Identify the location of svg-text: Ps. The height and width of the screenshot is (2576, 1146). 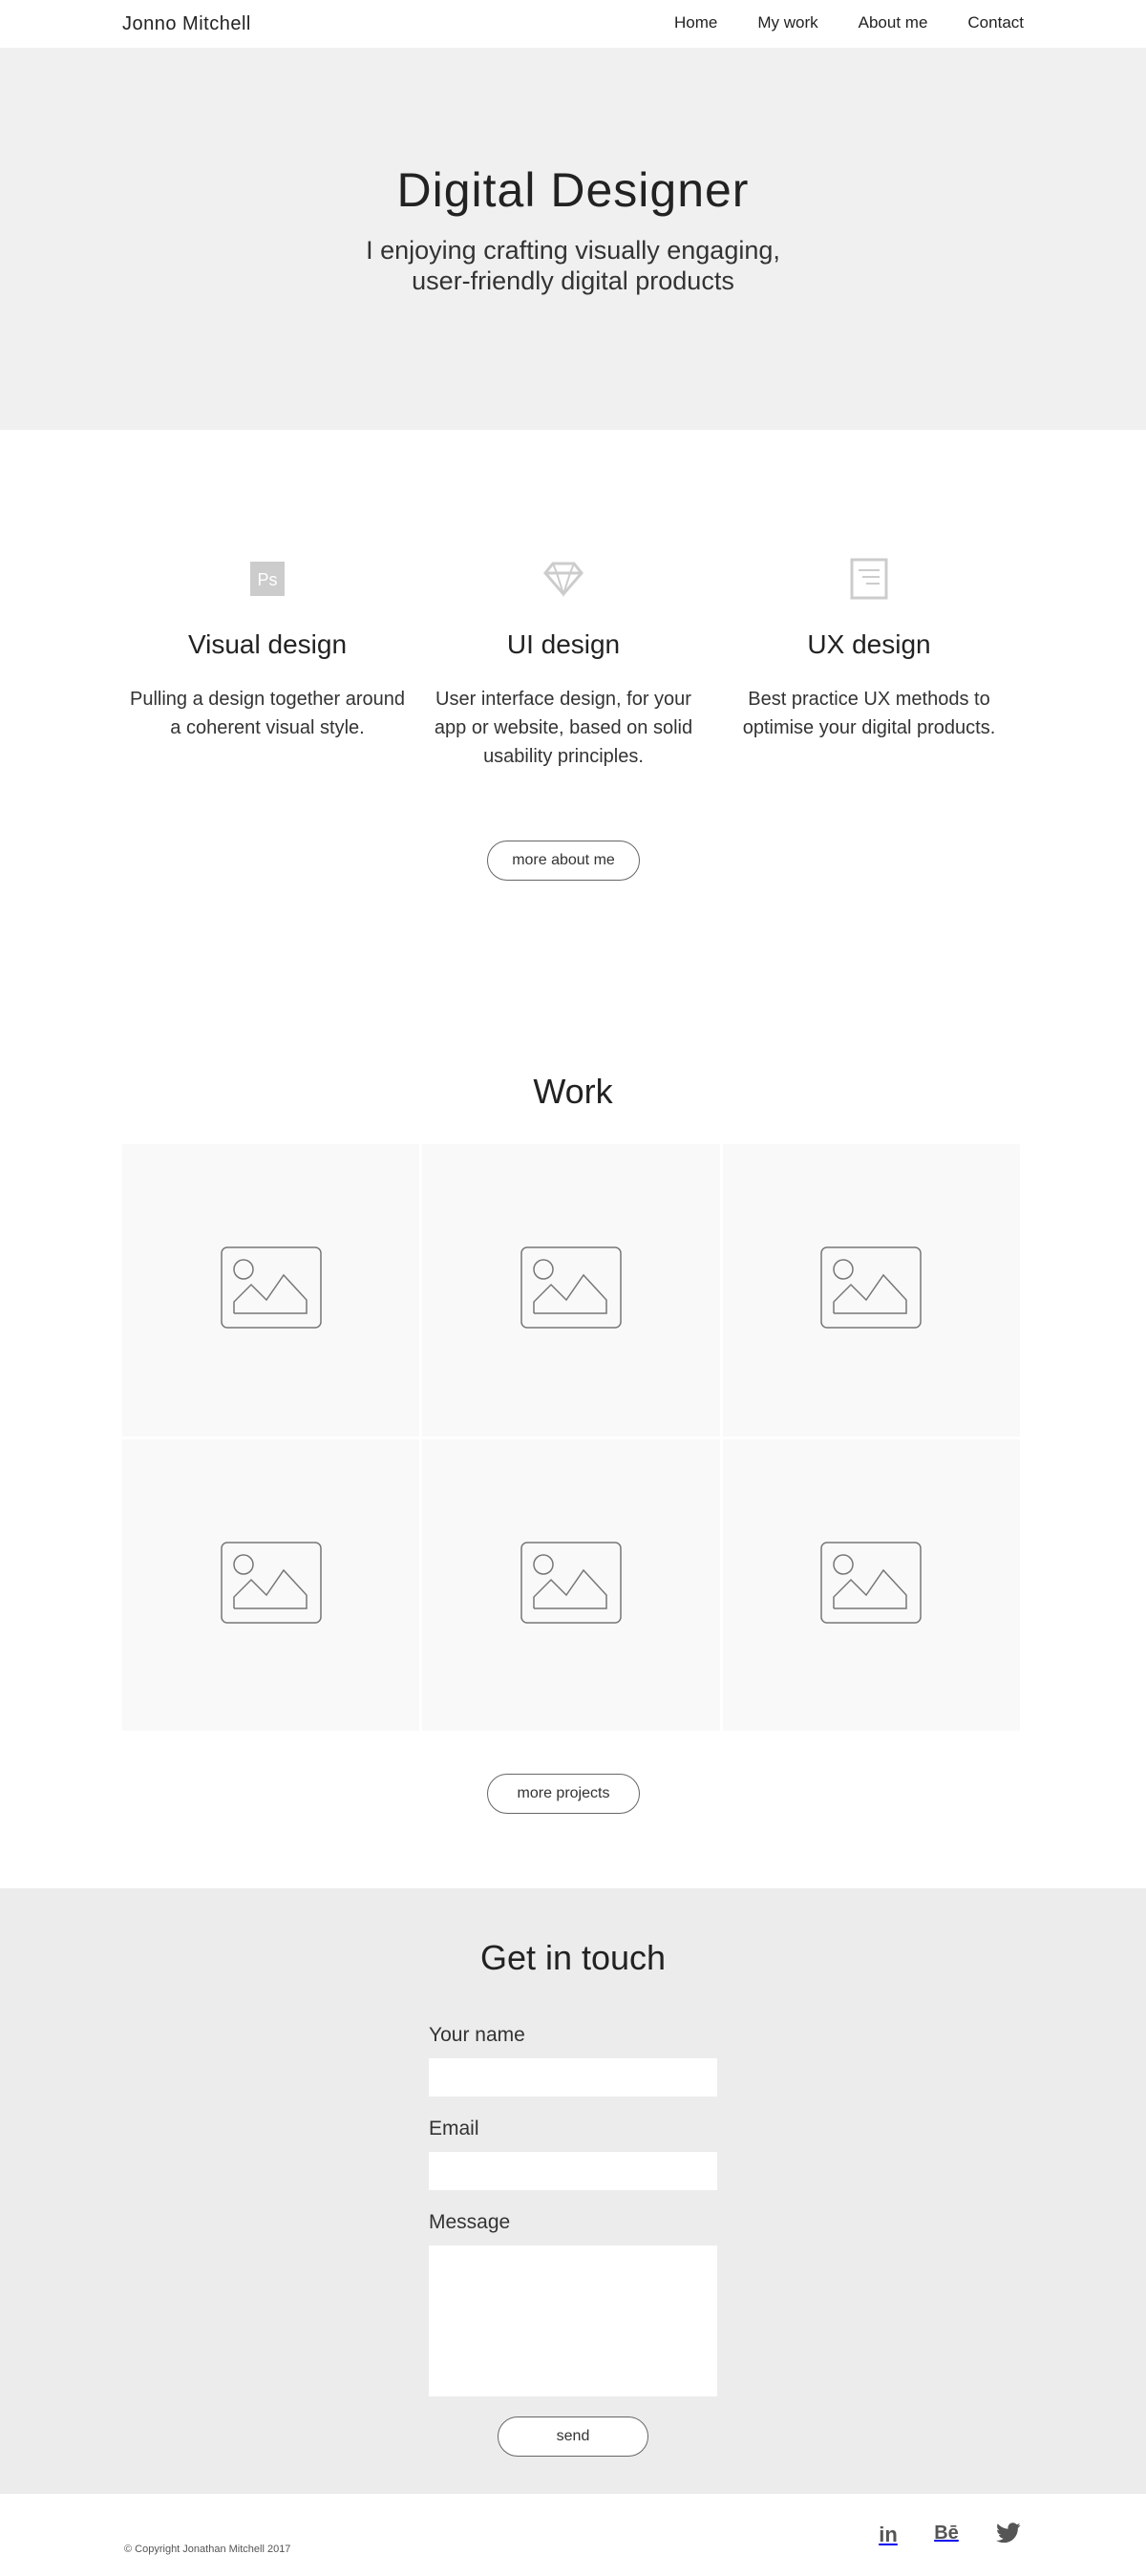
(267, 579).